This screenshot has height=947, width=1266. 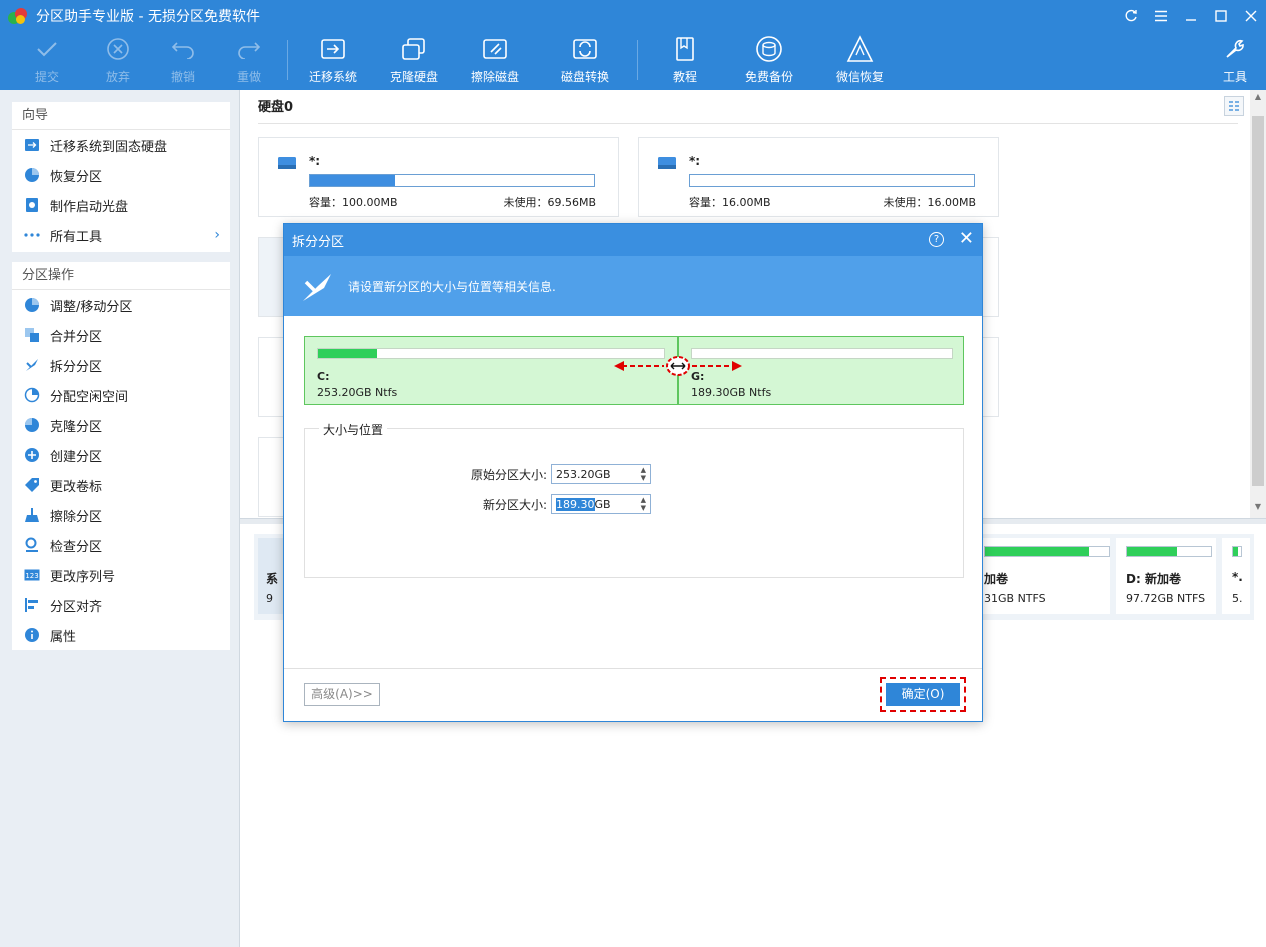 I want to click on split-visual: C: 253.20GB Ntfs G: 189.30GB Ntfs, so click(x=634, y=370).